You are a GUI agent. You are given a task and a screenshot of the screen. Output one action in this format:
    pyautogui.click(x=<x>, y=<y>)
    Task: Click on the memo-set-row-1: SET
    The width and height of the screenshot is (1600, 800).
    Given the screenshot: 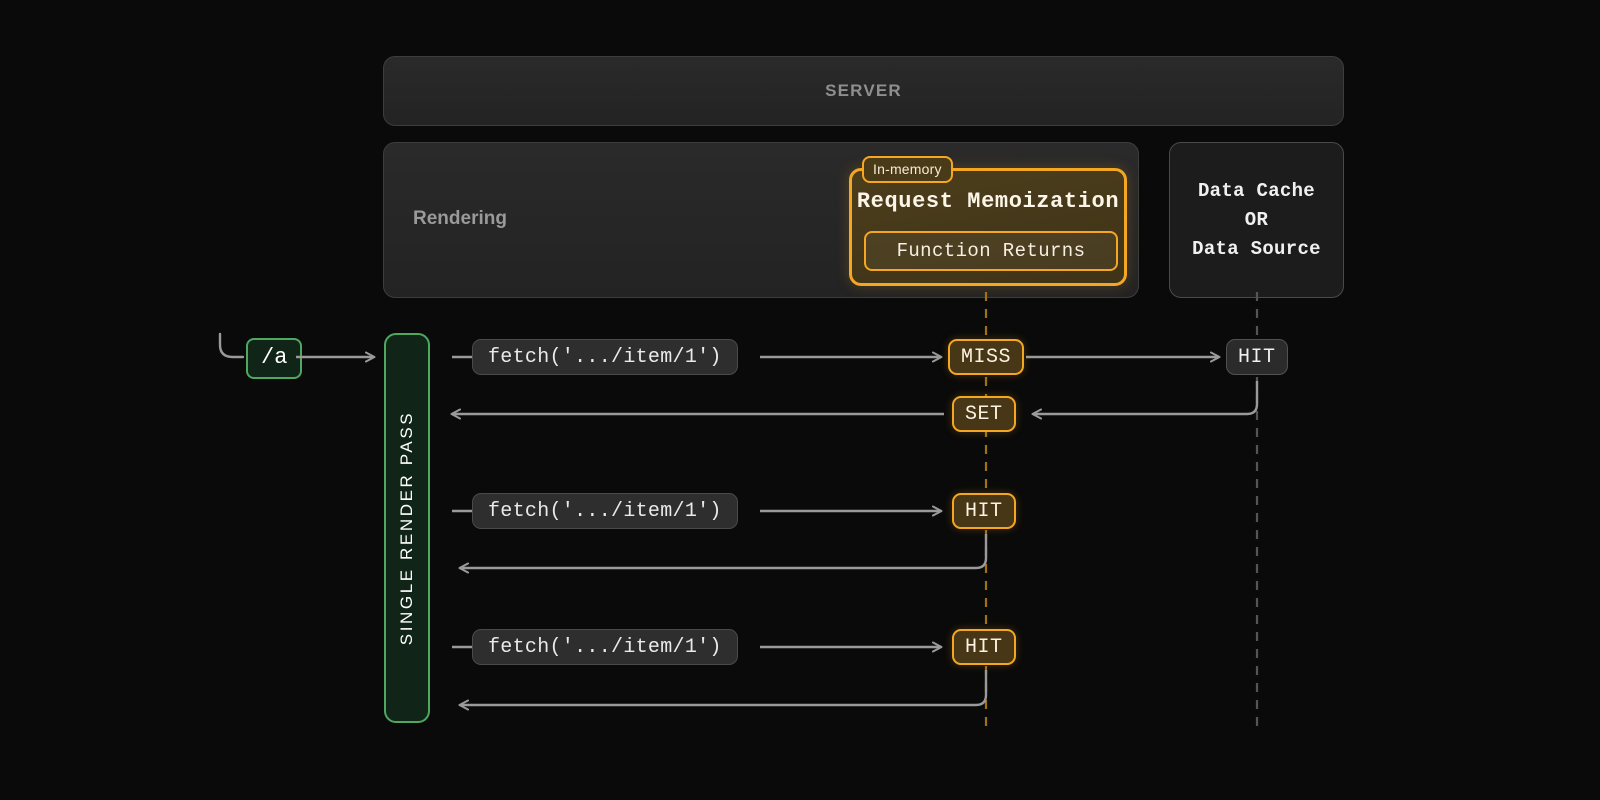 What is the action you would take?
    pyautogui.click(x=984, y=414)
    